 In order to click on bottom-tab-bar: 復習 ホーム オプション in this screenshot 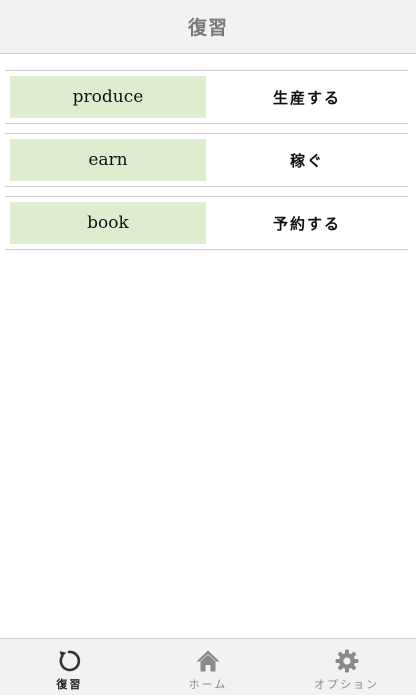, I will do `click(208, 666)`.